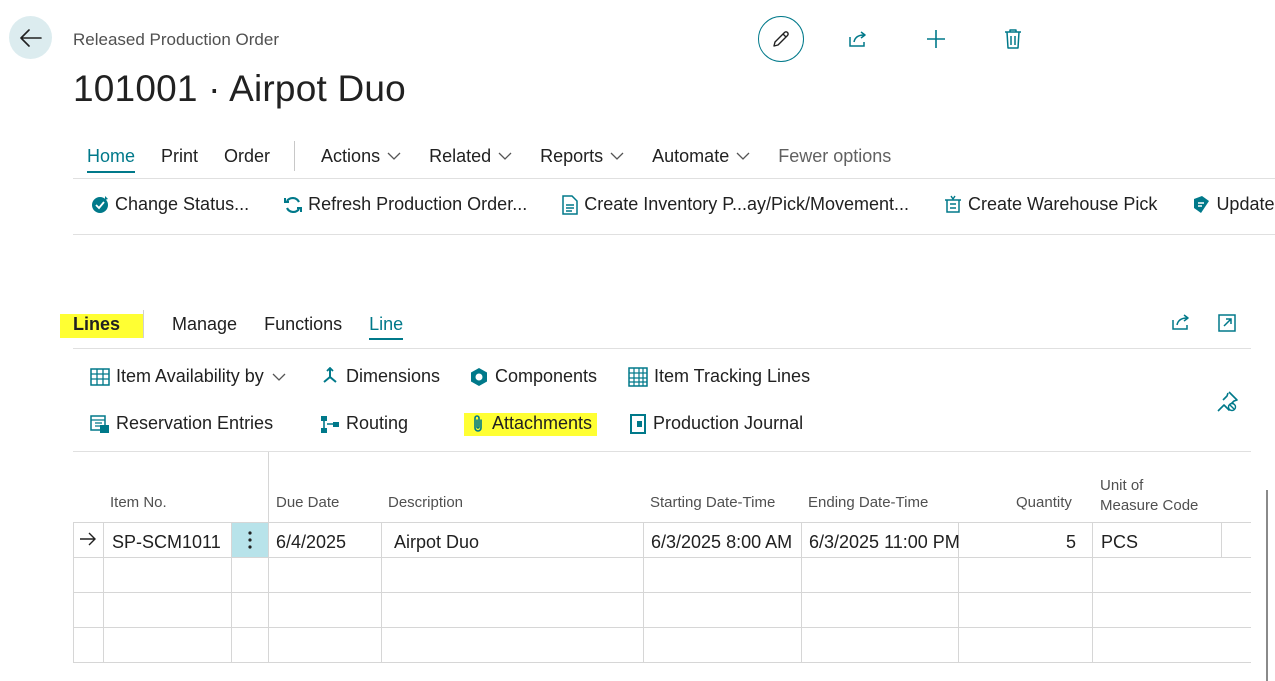 This screenshot has height=681, width=1275. What do you see at coordinates (307, 503) in the screenshot?
I see `col-header-due-date: Due Date` at bounding box center [307, 503].